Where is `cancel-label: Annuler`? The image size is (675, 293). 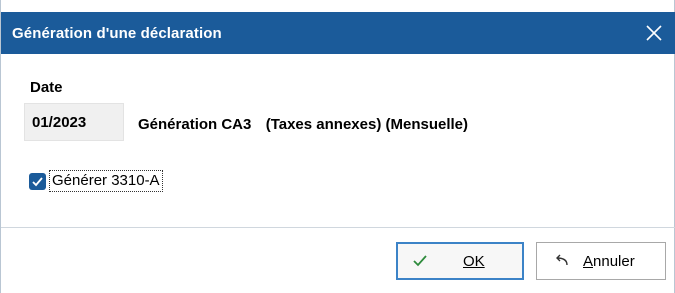 cancel-label: Annuler is located at coordinates (609, 261).